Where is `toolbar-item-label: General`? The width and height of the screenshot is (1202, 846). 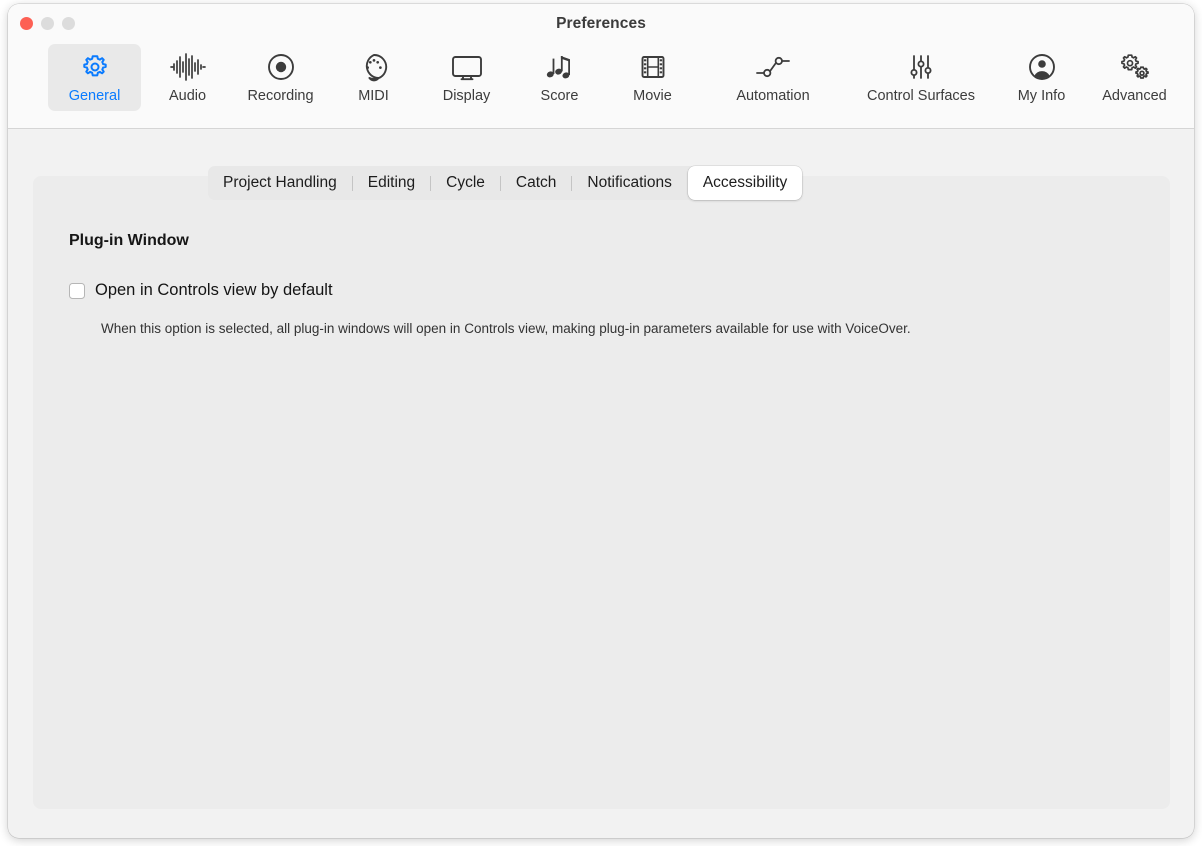
toolbar-item-label: General is located at coordinates (94, 96).